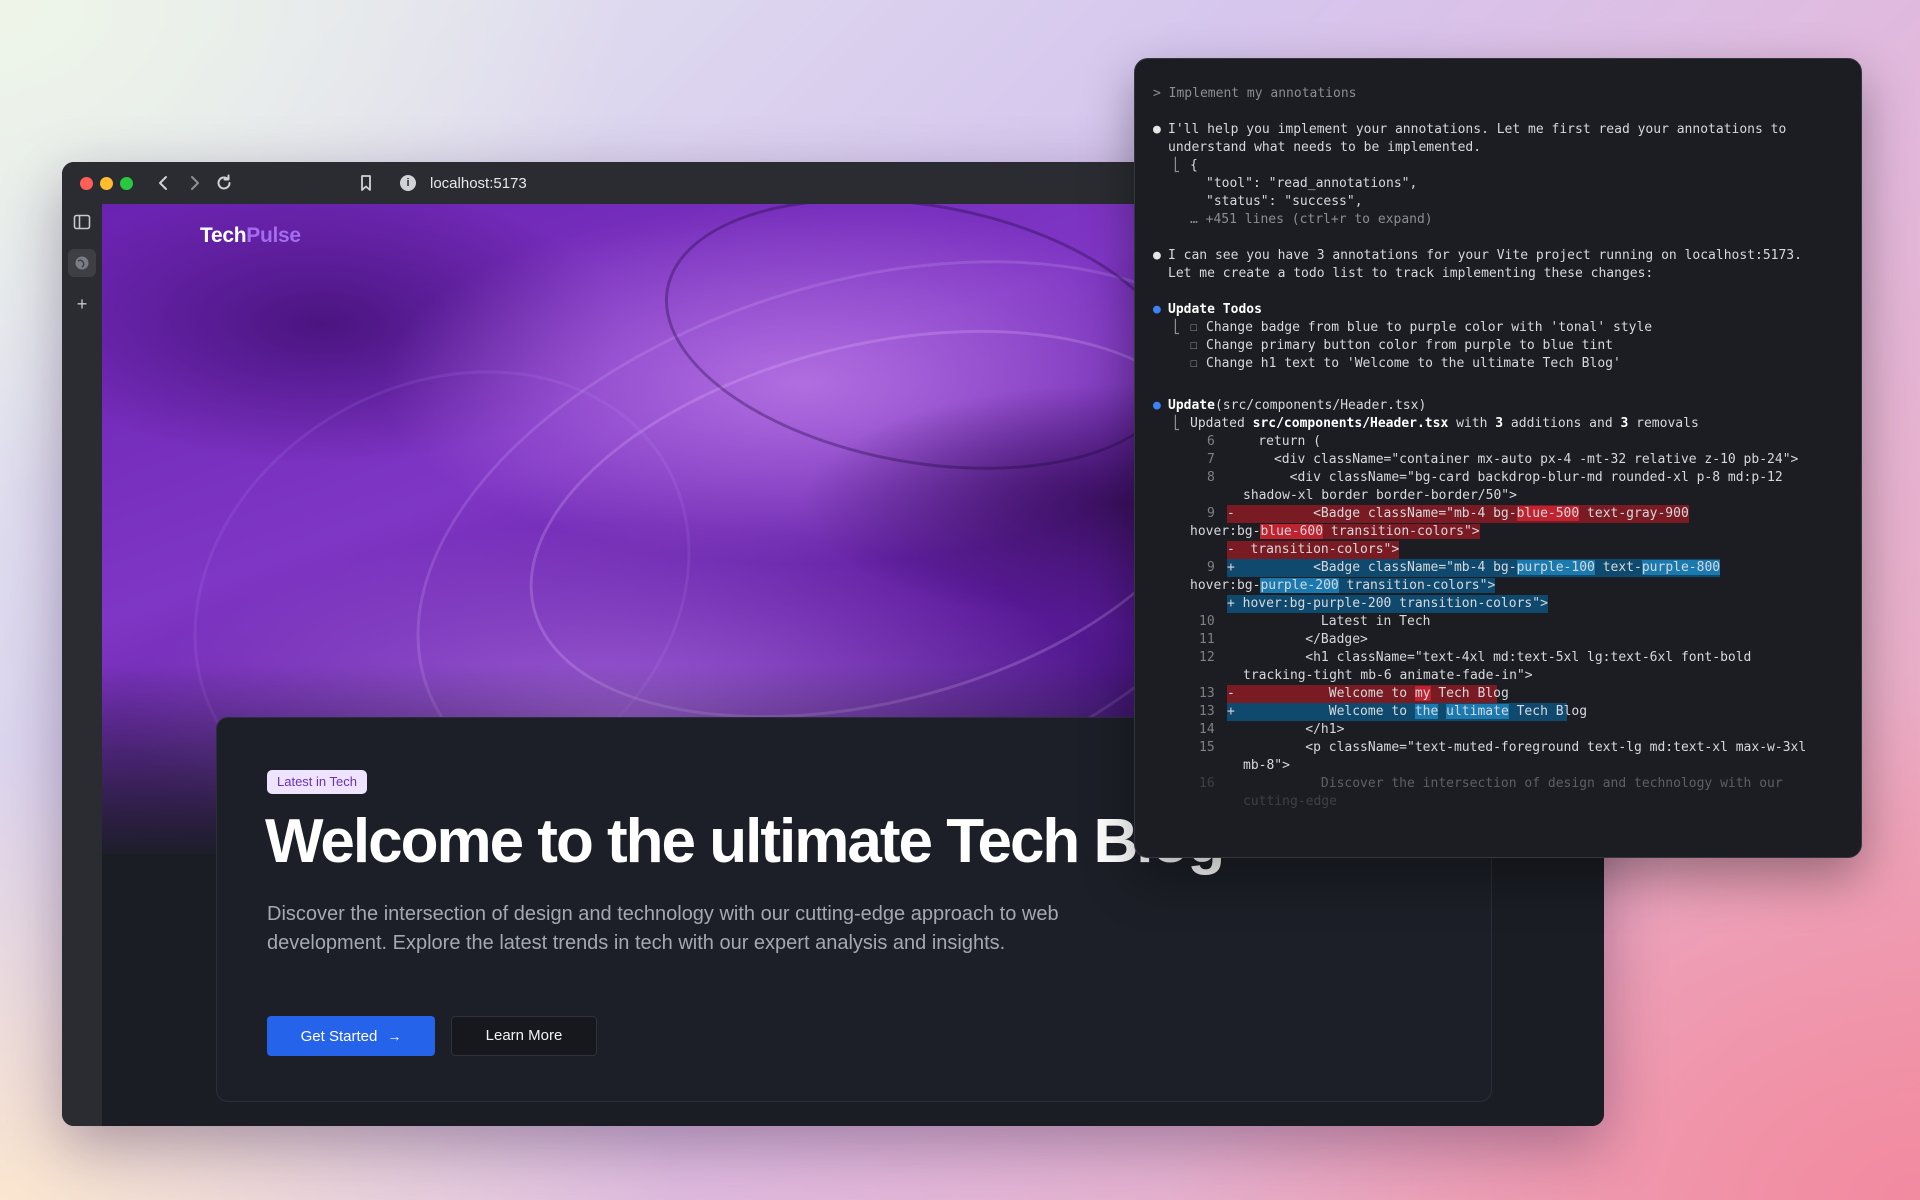  What do you see at coordinates (1290, 801) in the screenshot?
I see `diff-line: cutting-edge` at bounding box center [1290, 801].